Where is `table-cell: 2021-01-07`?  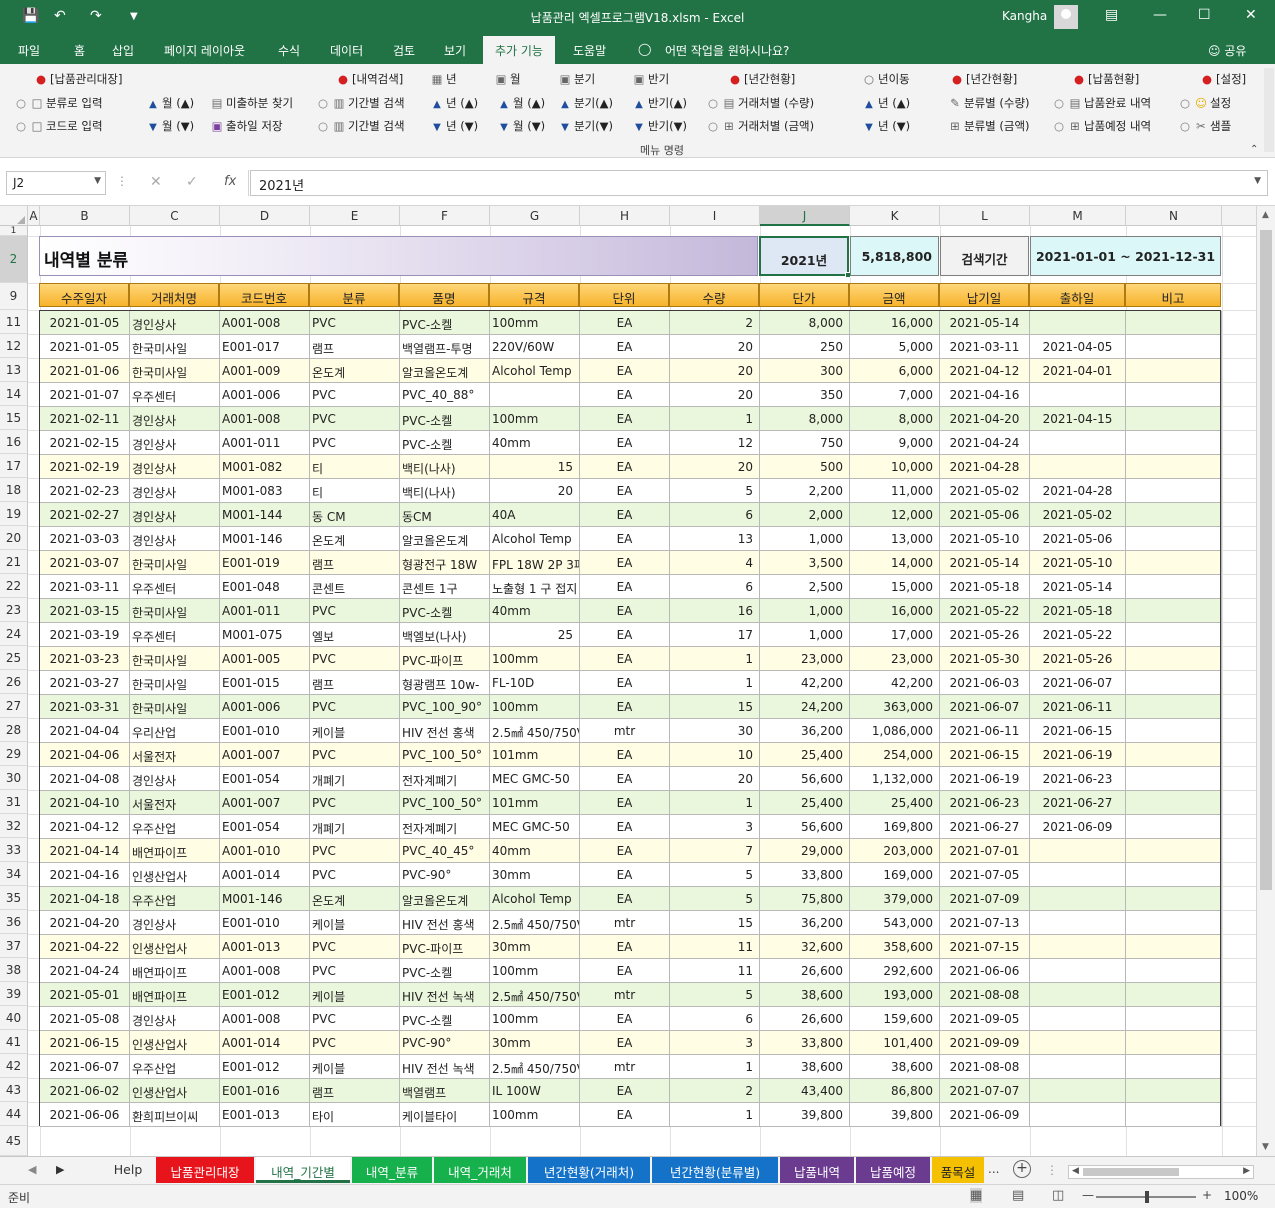 table-cell: 2021-01-07 is located at coordinates (85, 395).